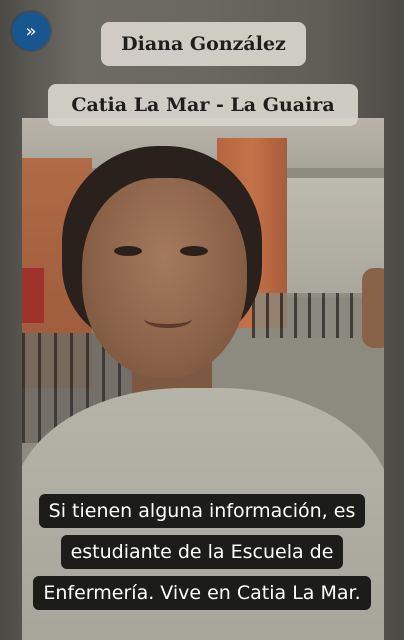 This screenshot has width=404, height=640. Describe the element at coordinates (168, 319) in the screenshot. I see `photo-mouth` at that location.